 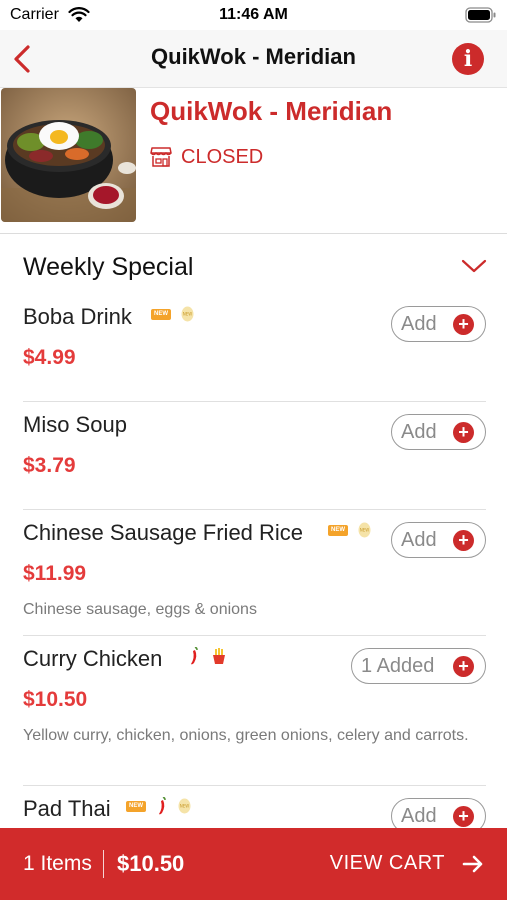 I want to click on battery-icon, so click(x=480, y=15).